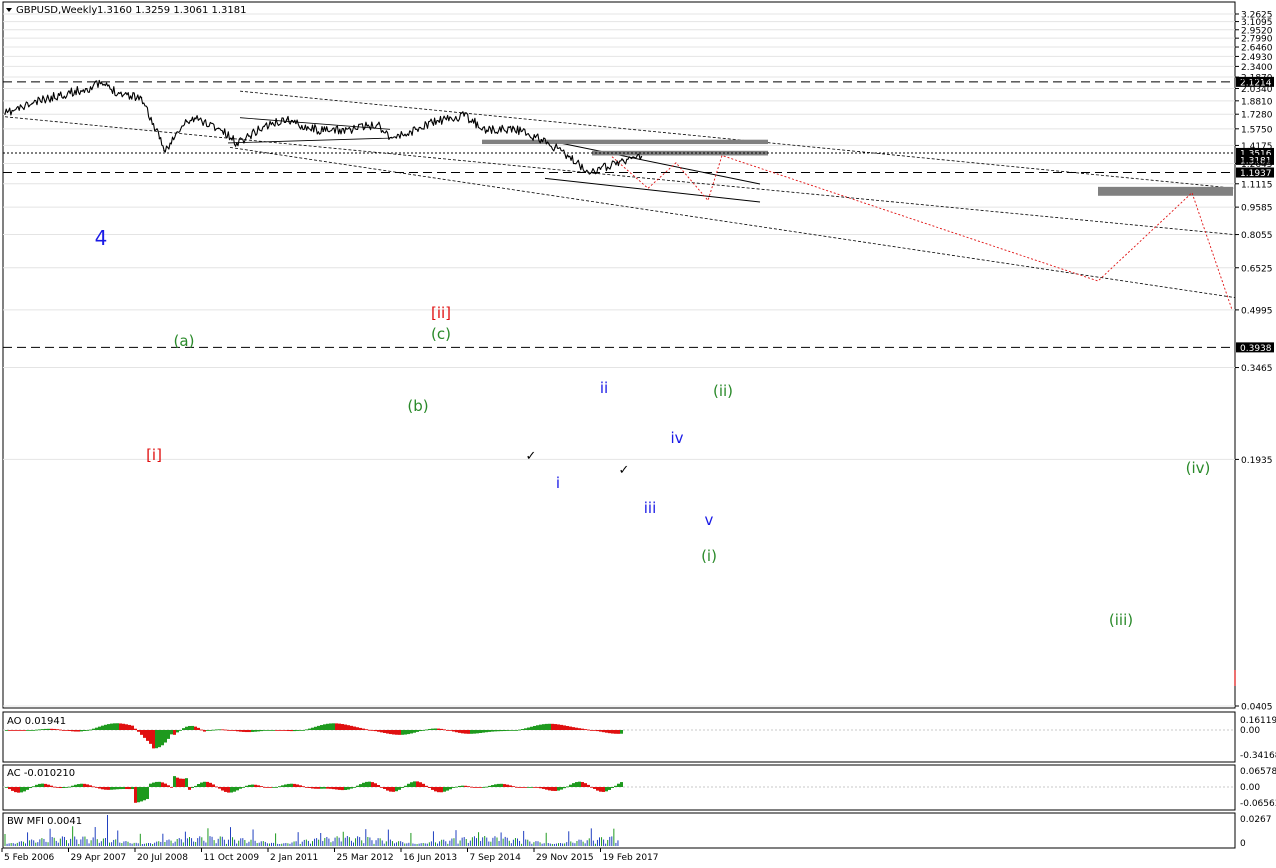 The image size is (1276, 868). I want to click on ao-panel, so click(619, 737).